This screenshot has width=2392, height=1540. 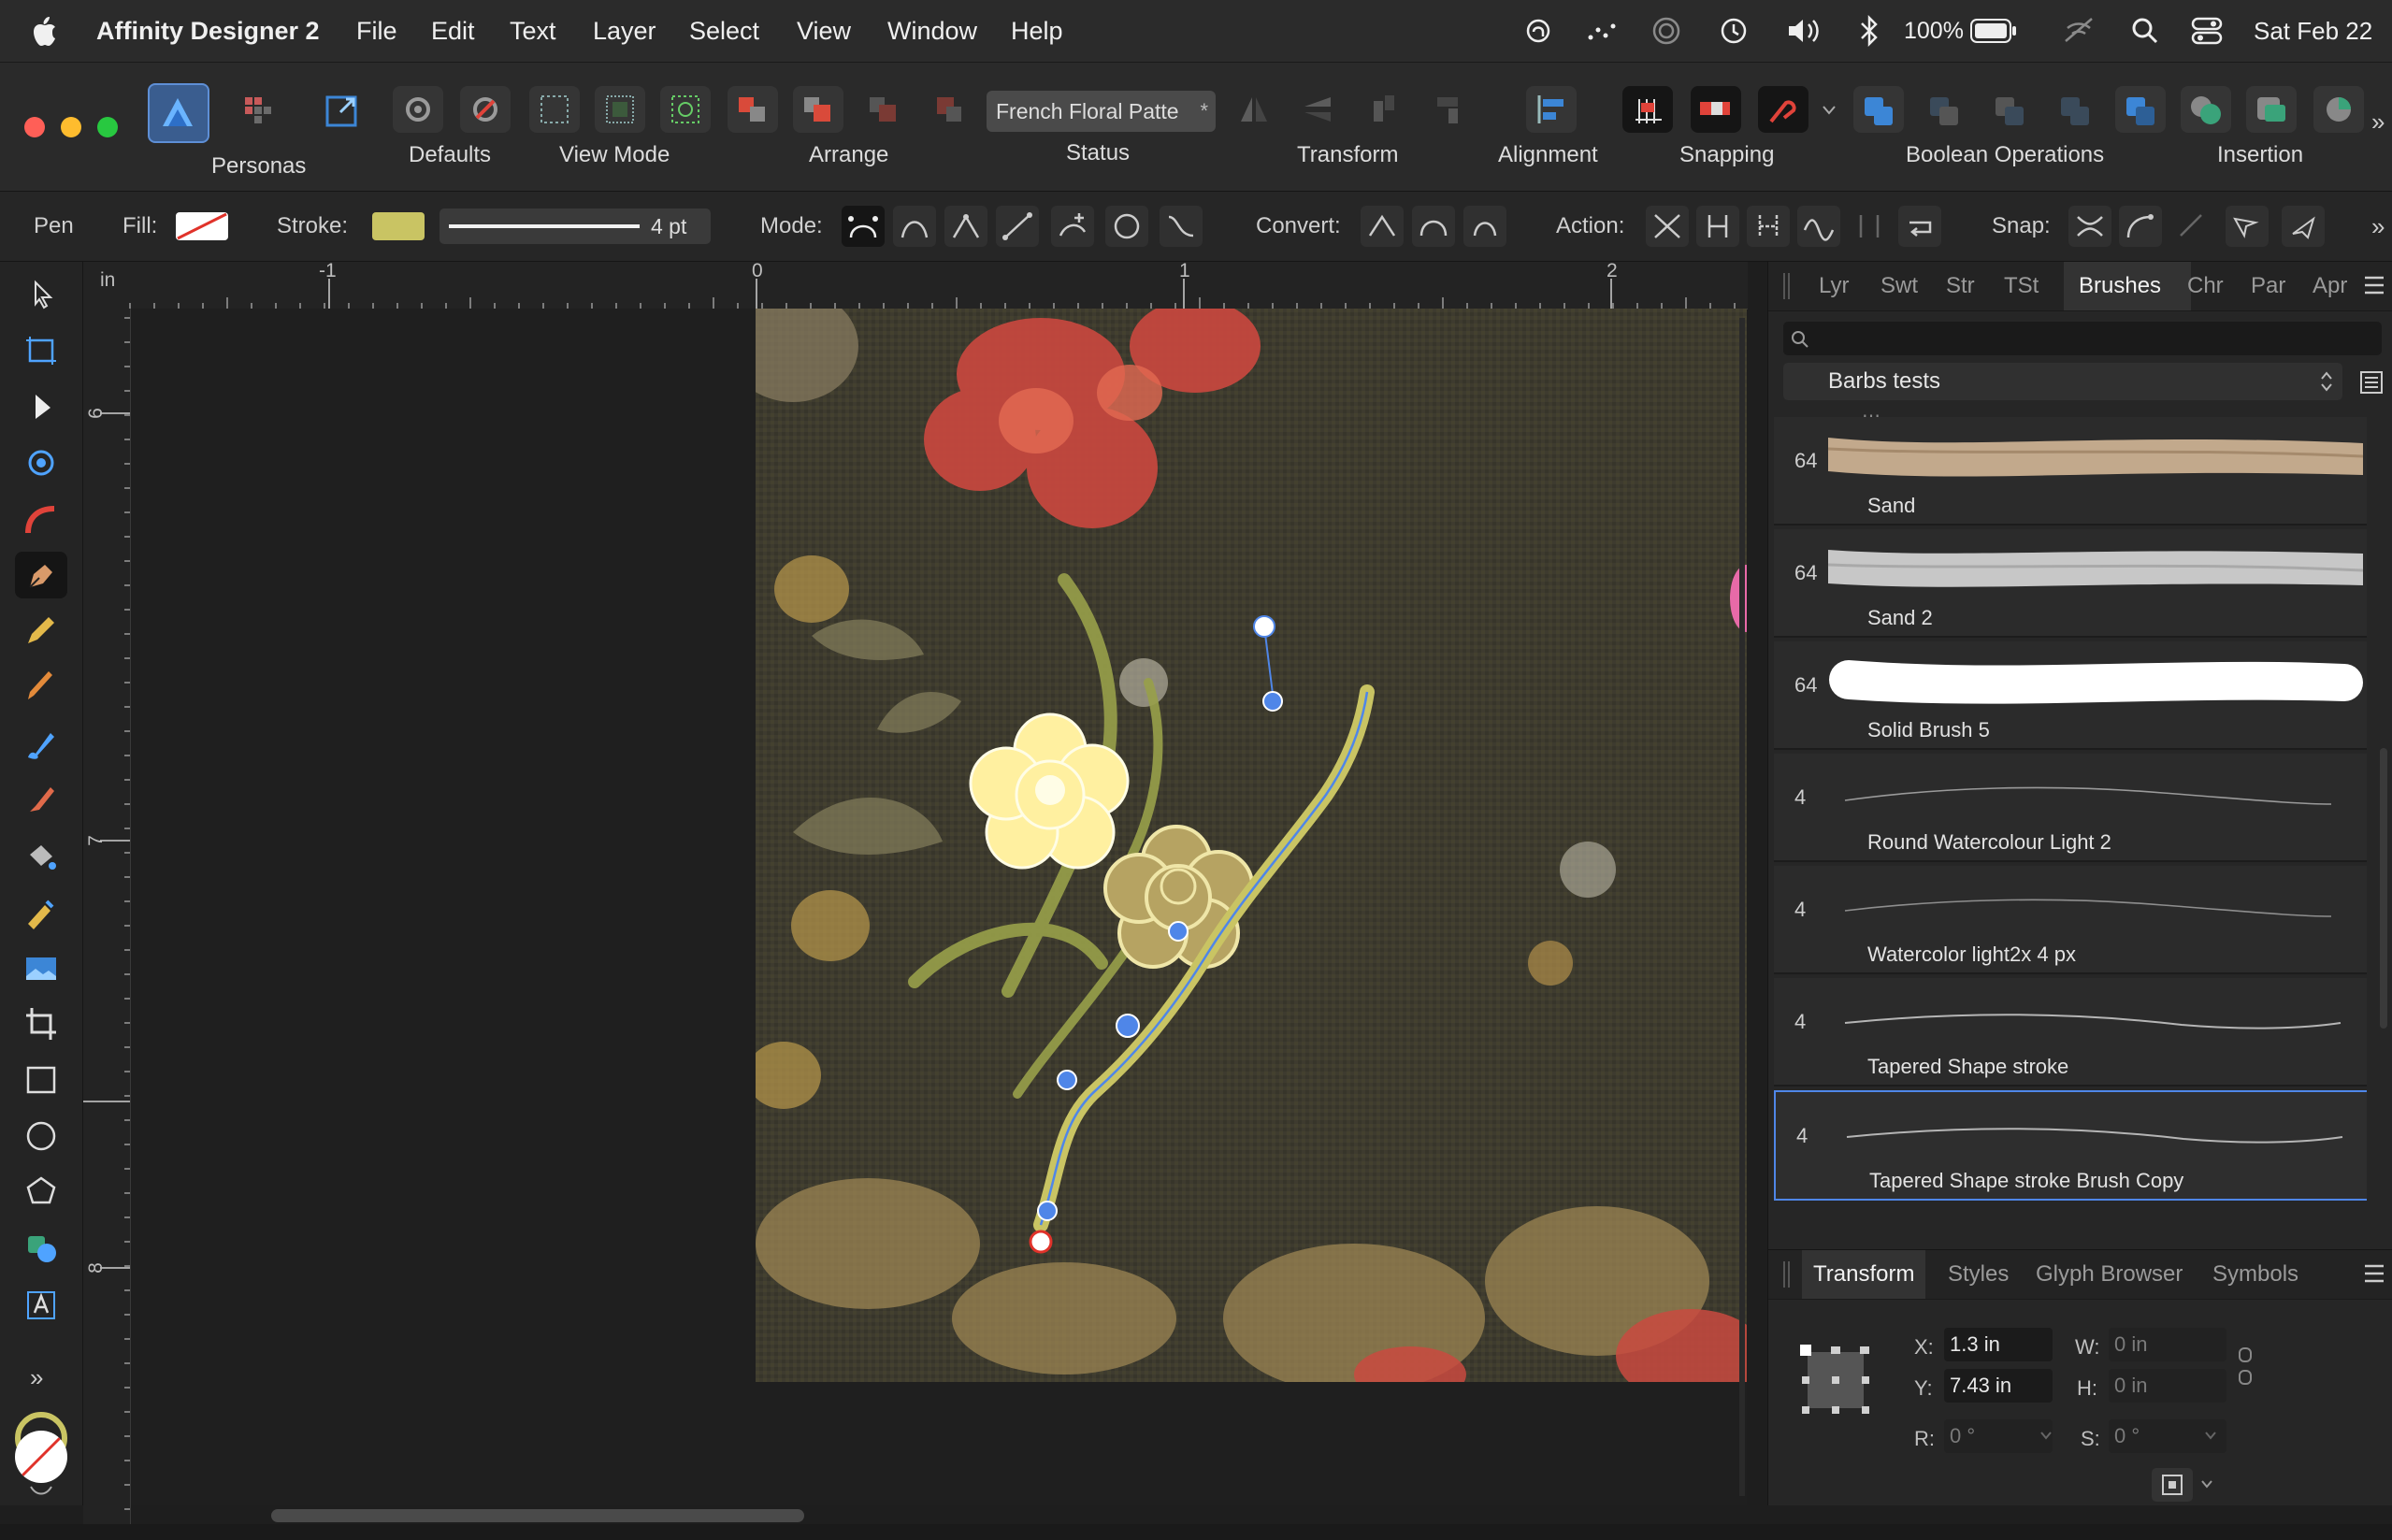 I want to click on place-image-tool, so click(x=41, y=967).